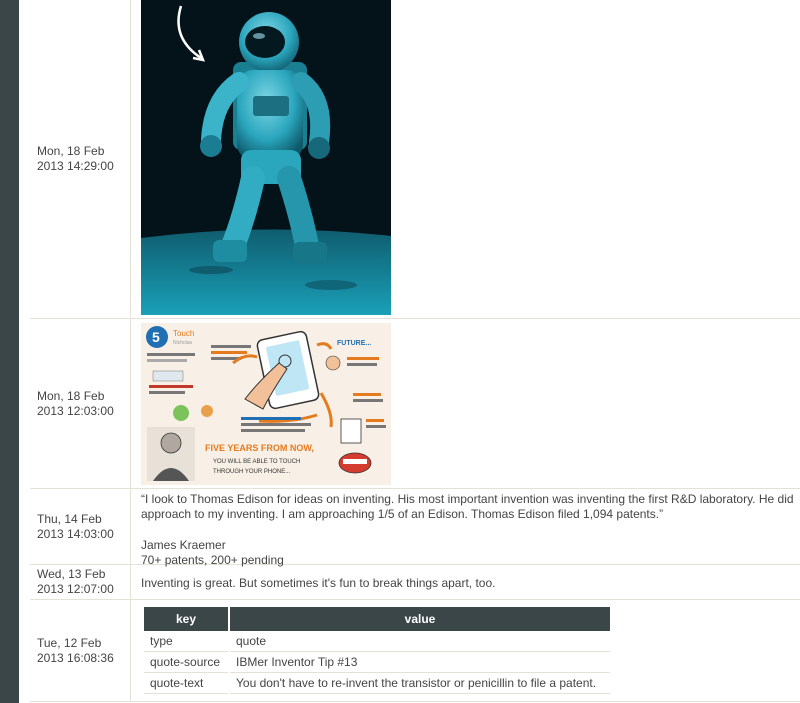 This screenshot has width=800, height=703. What do you see at coordinates (75, 589) in the screenshot?
I see `time-line: 2013 12:07:00` at bounding box center [75, 589].